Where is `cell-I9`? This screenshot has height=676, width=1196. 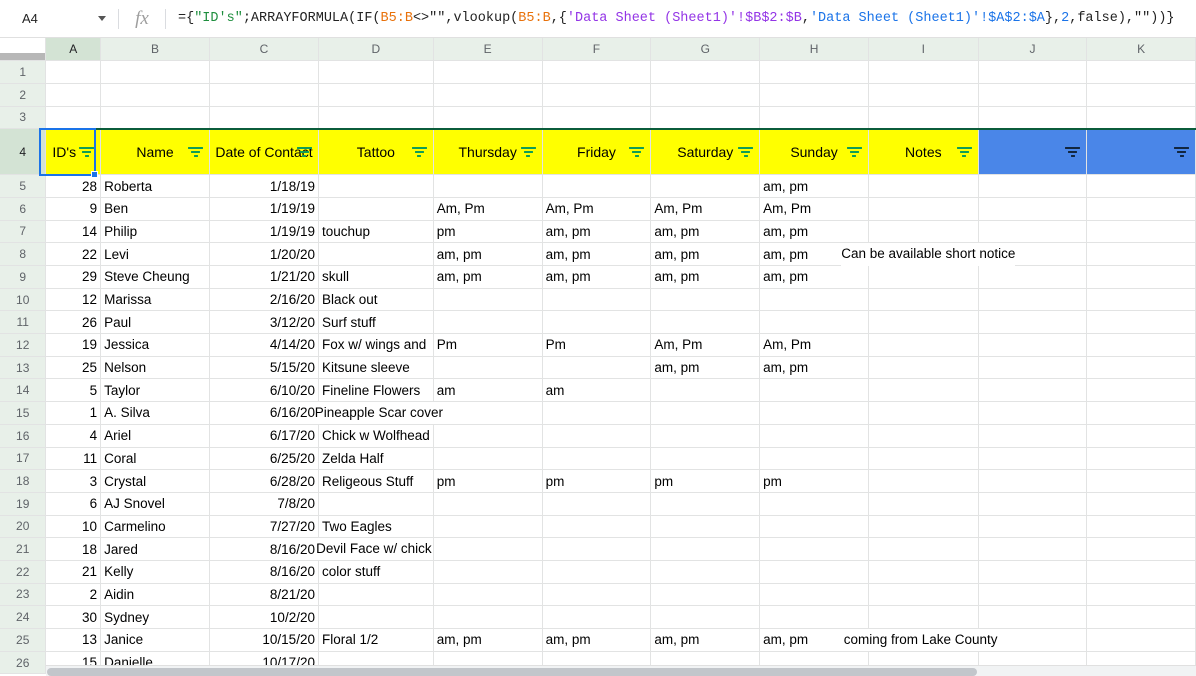 cell-I9 is located at coordinates (923, 277).